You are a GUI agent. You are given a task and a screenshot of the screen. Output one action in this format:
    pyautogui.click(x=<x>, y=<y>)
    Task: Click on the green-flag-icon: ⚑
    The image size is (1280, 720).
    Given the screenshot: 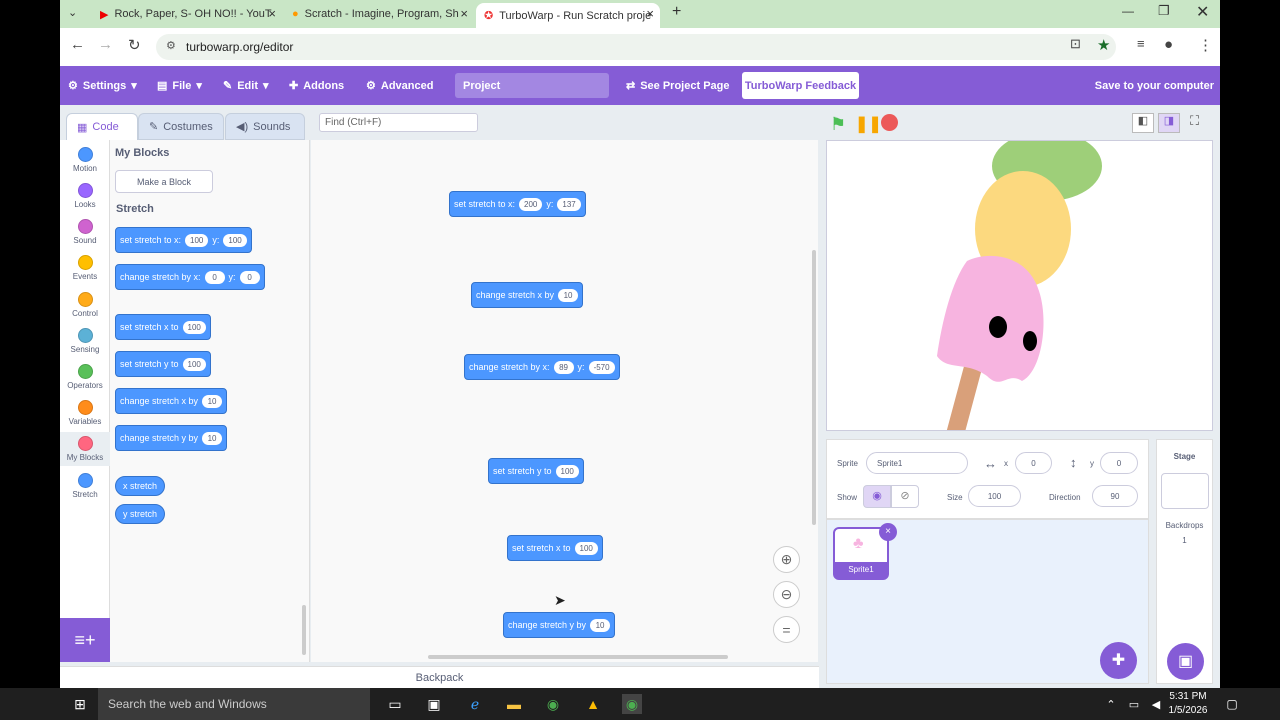 What is the action you would take?
    pyautogui.click(x=838, y=124)
    